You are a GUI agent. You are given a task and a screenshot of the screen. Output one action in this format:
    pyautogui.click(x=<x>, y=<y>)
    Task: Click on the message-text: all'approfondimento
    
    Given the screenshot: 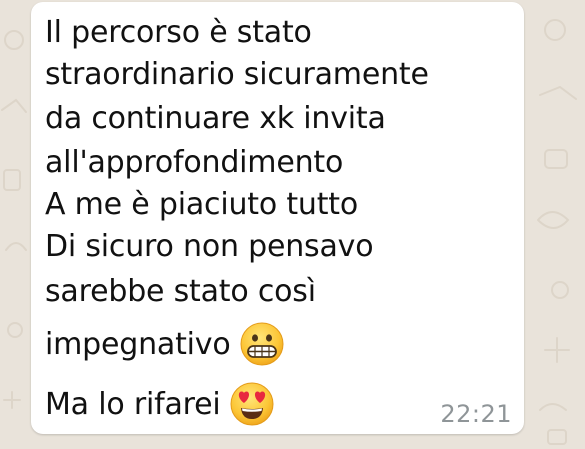 What is the action you would take?
    pyautogui.click(x=194, y=162)
    